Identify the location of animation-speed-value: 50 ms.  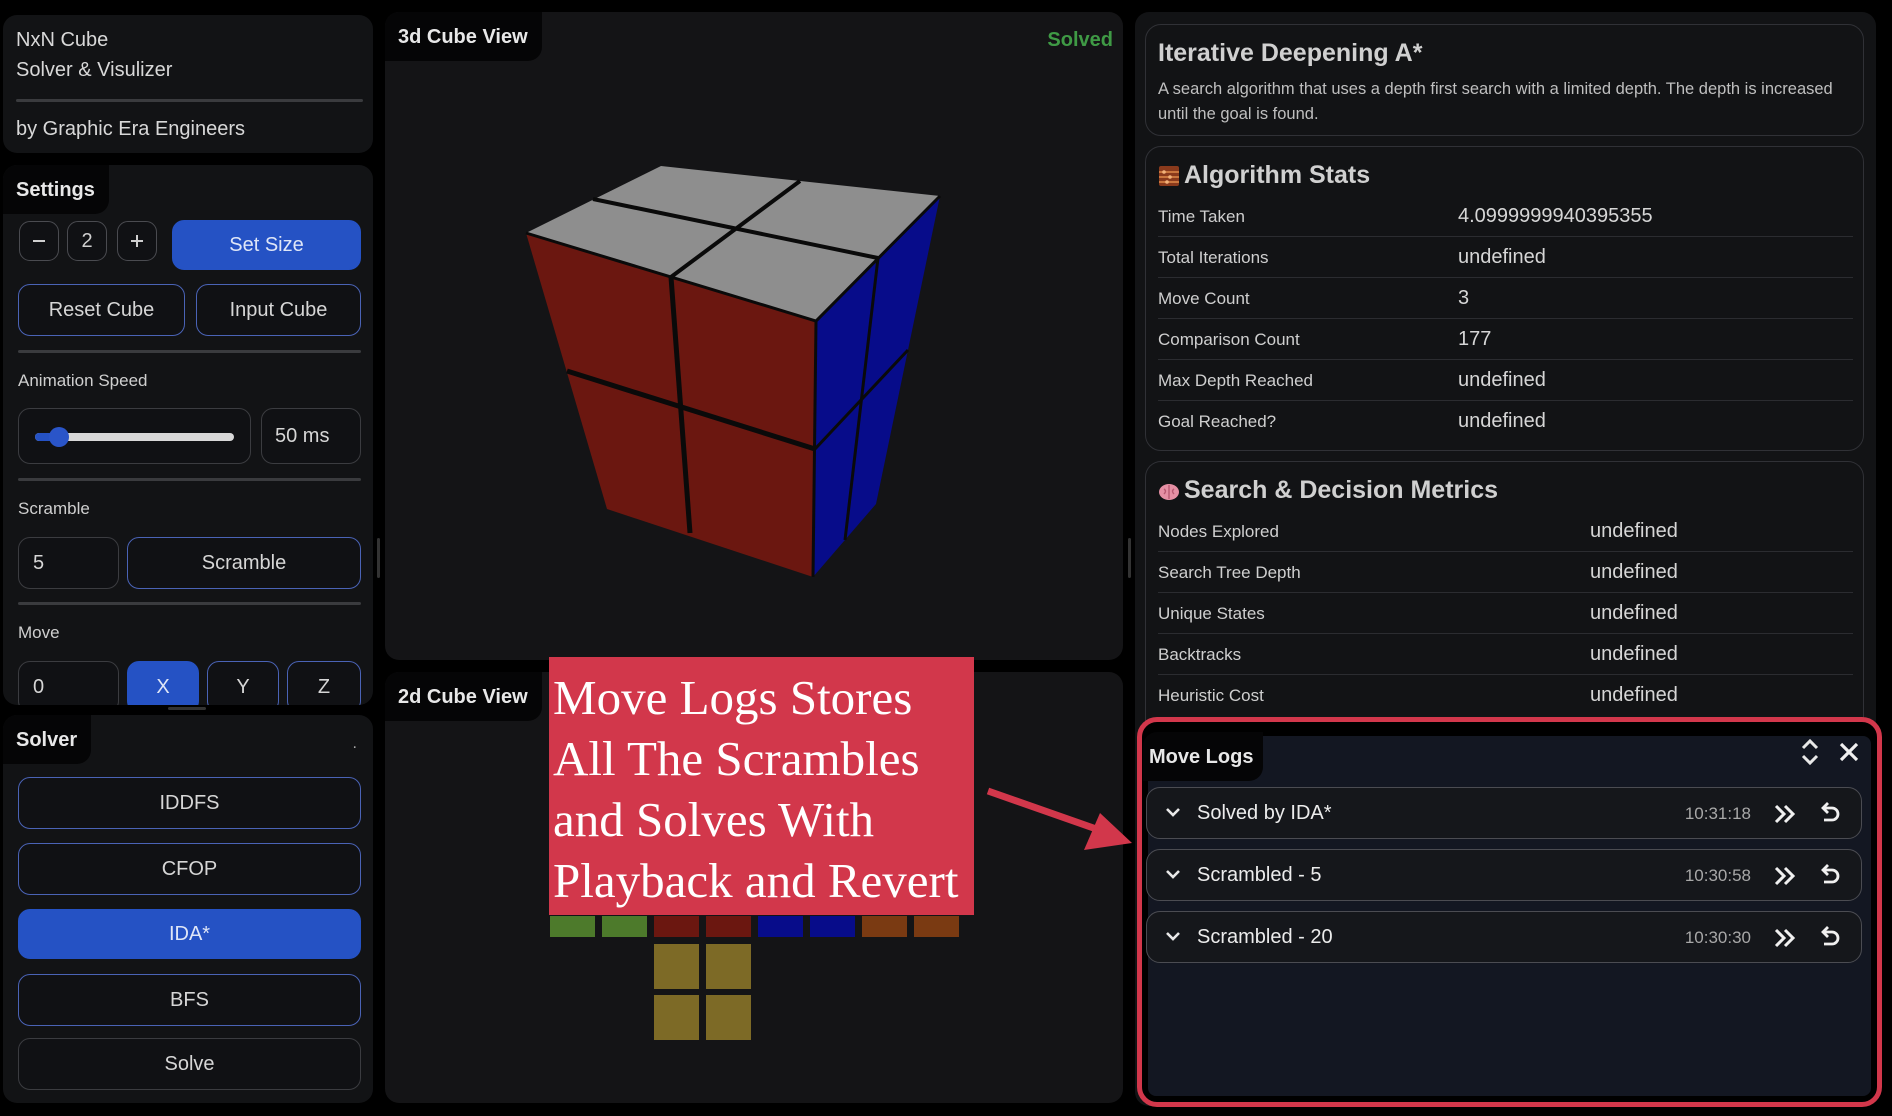
(311, 436).